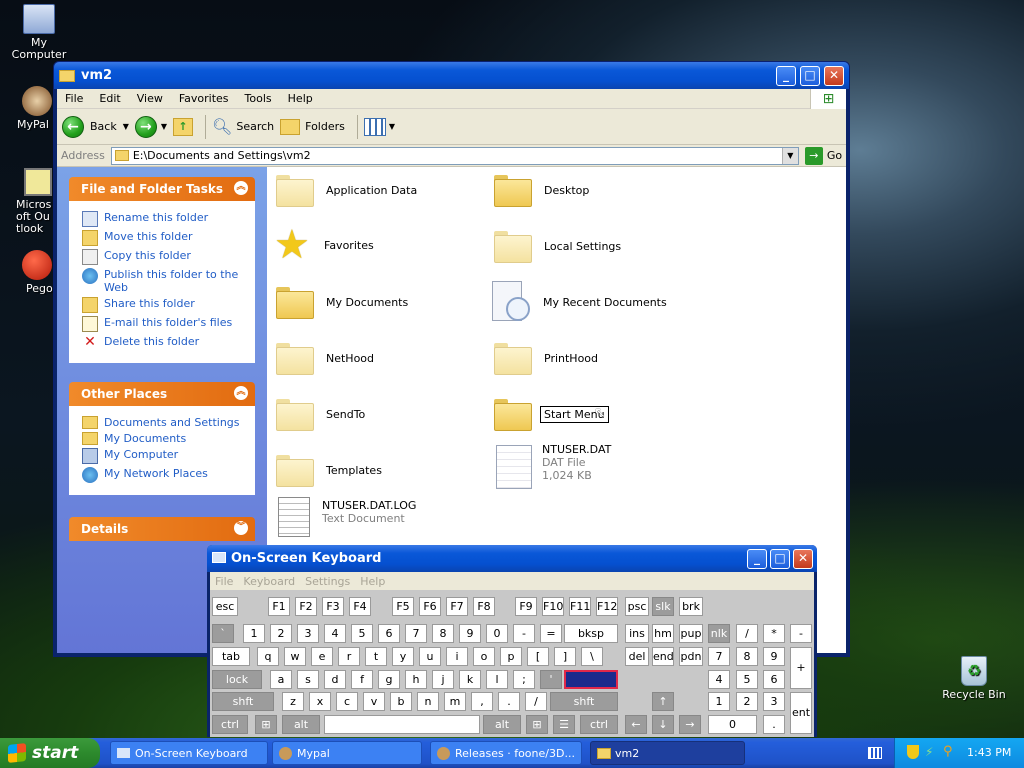 Image resolution: width=1024 pixels, height=768 pixels. I want to click on place-my-documents: My Documents, so click(168, 438).